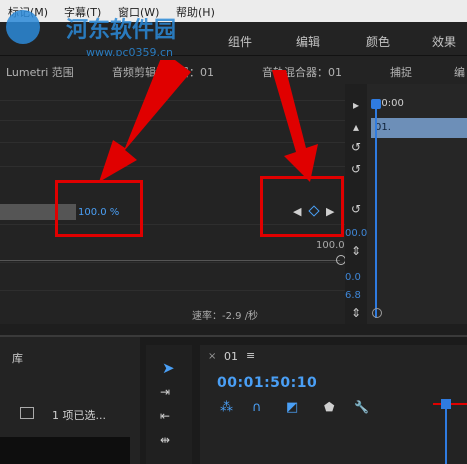 The image size is (467, 464). Describe the element at coordinates (378, 41) in the screenshot. I see `workspace-color: 颜色` at that location.